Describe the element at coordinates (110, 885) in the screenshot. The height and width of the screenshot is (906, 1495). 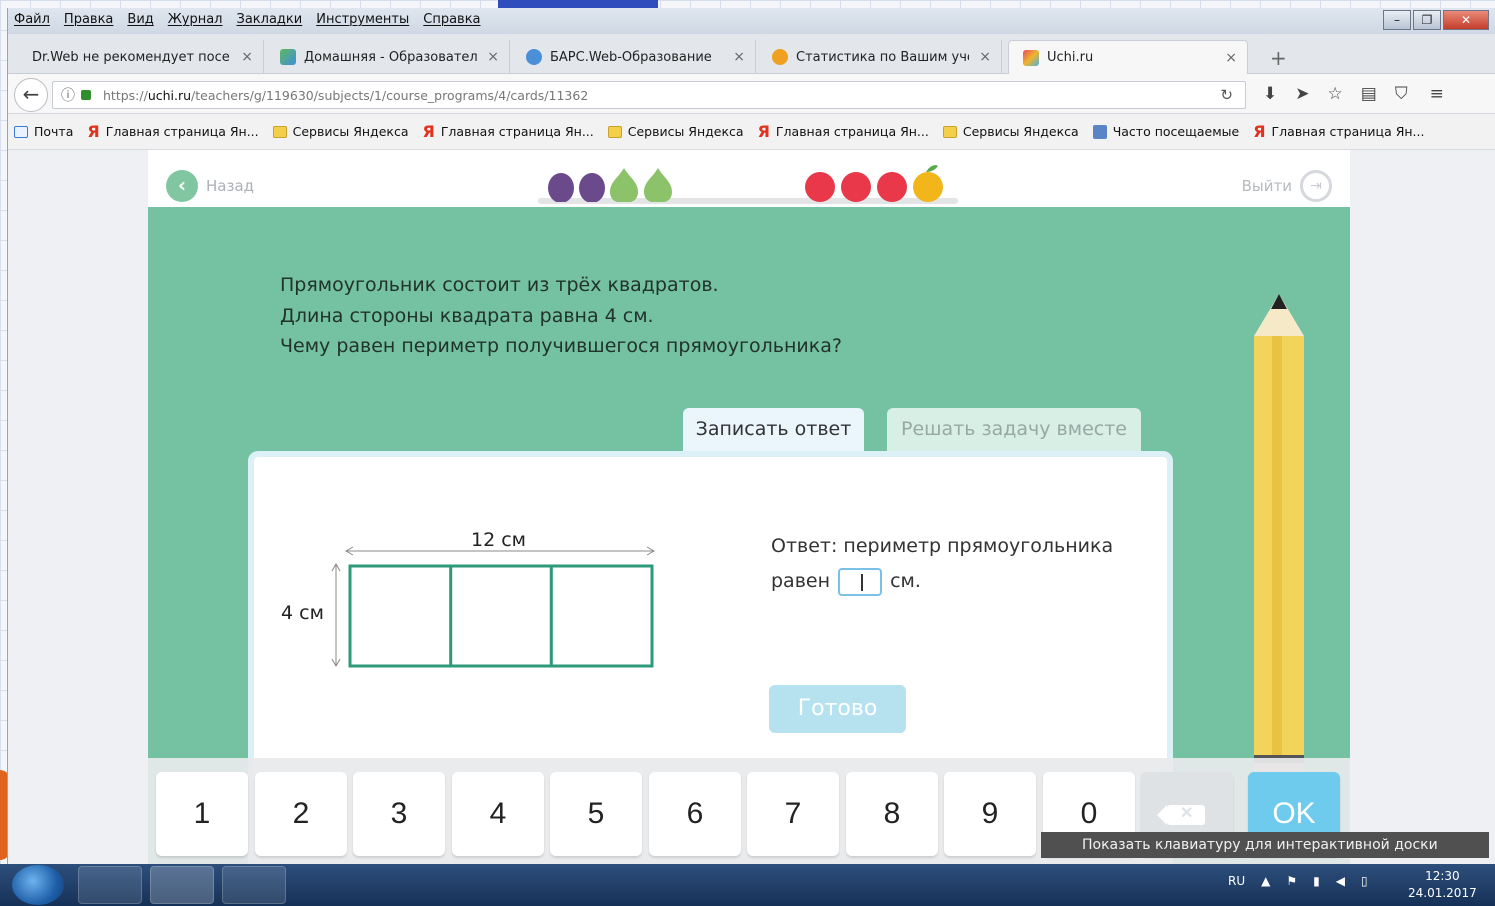
I see `explorer-task-icon` at that location.